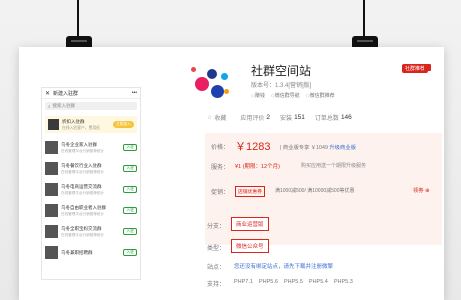 The height and width of the screenshot is (300, 461). I want to click on version-text: 版本号：1.3.4[营销]版], so click(281, 86).